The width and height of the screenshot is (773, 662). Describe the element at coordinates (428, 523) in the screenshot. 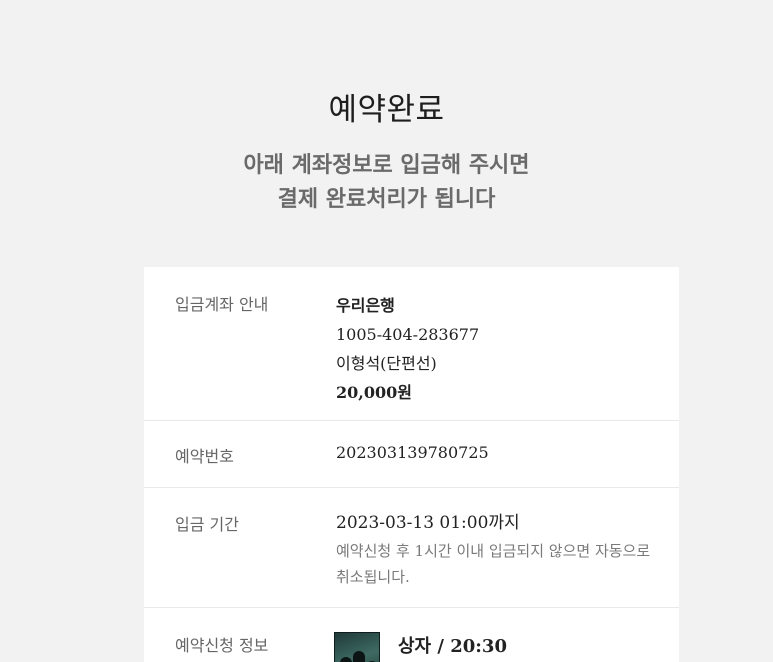

I see `deposit-deadline: 2023-03-13 01:00까지` at that location.